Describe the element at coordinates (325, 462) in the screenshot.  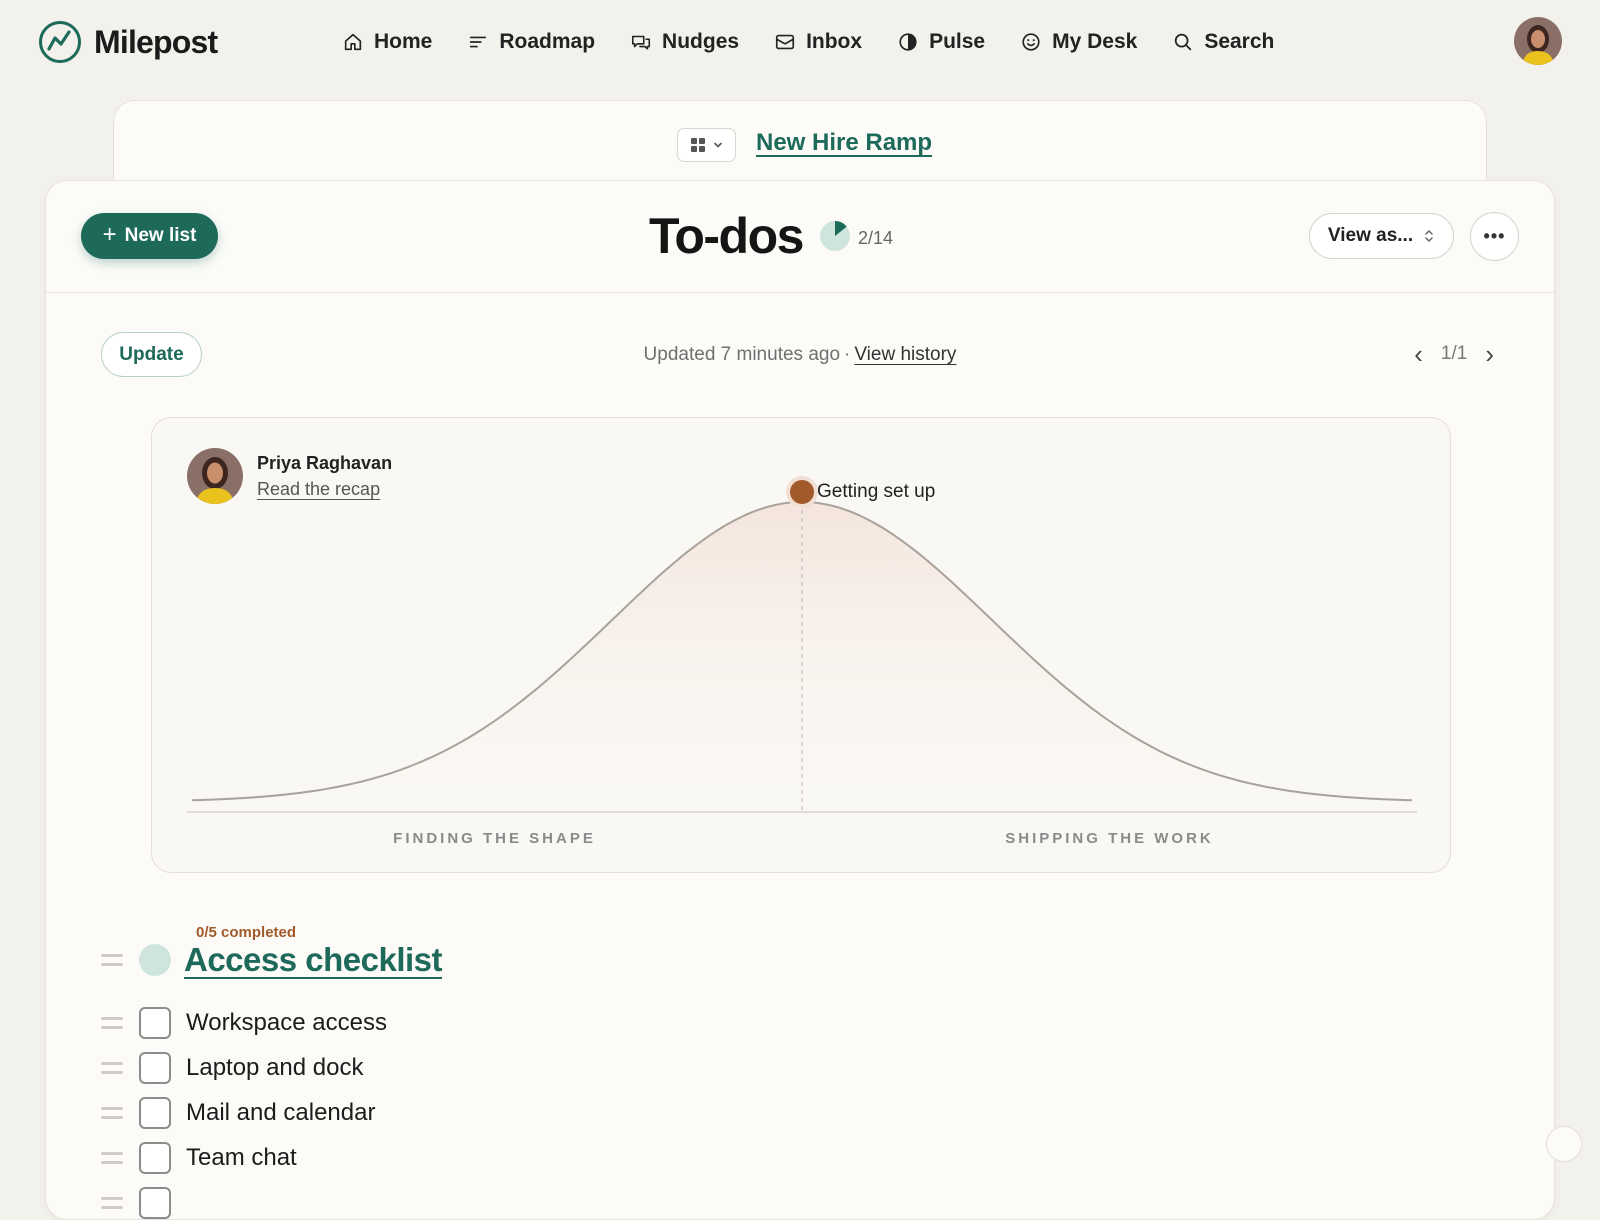
I see `author-name: Priya Raghavan` at that location.